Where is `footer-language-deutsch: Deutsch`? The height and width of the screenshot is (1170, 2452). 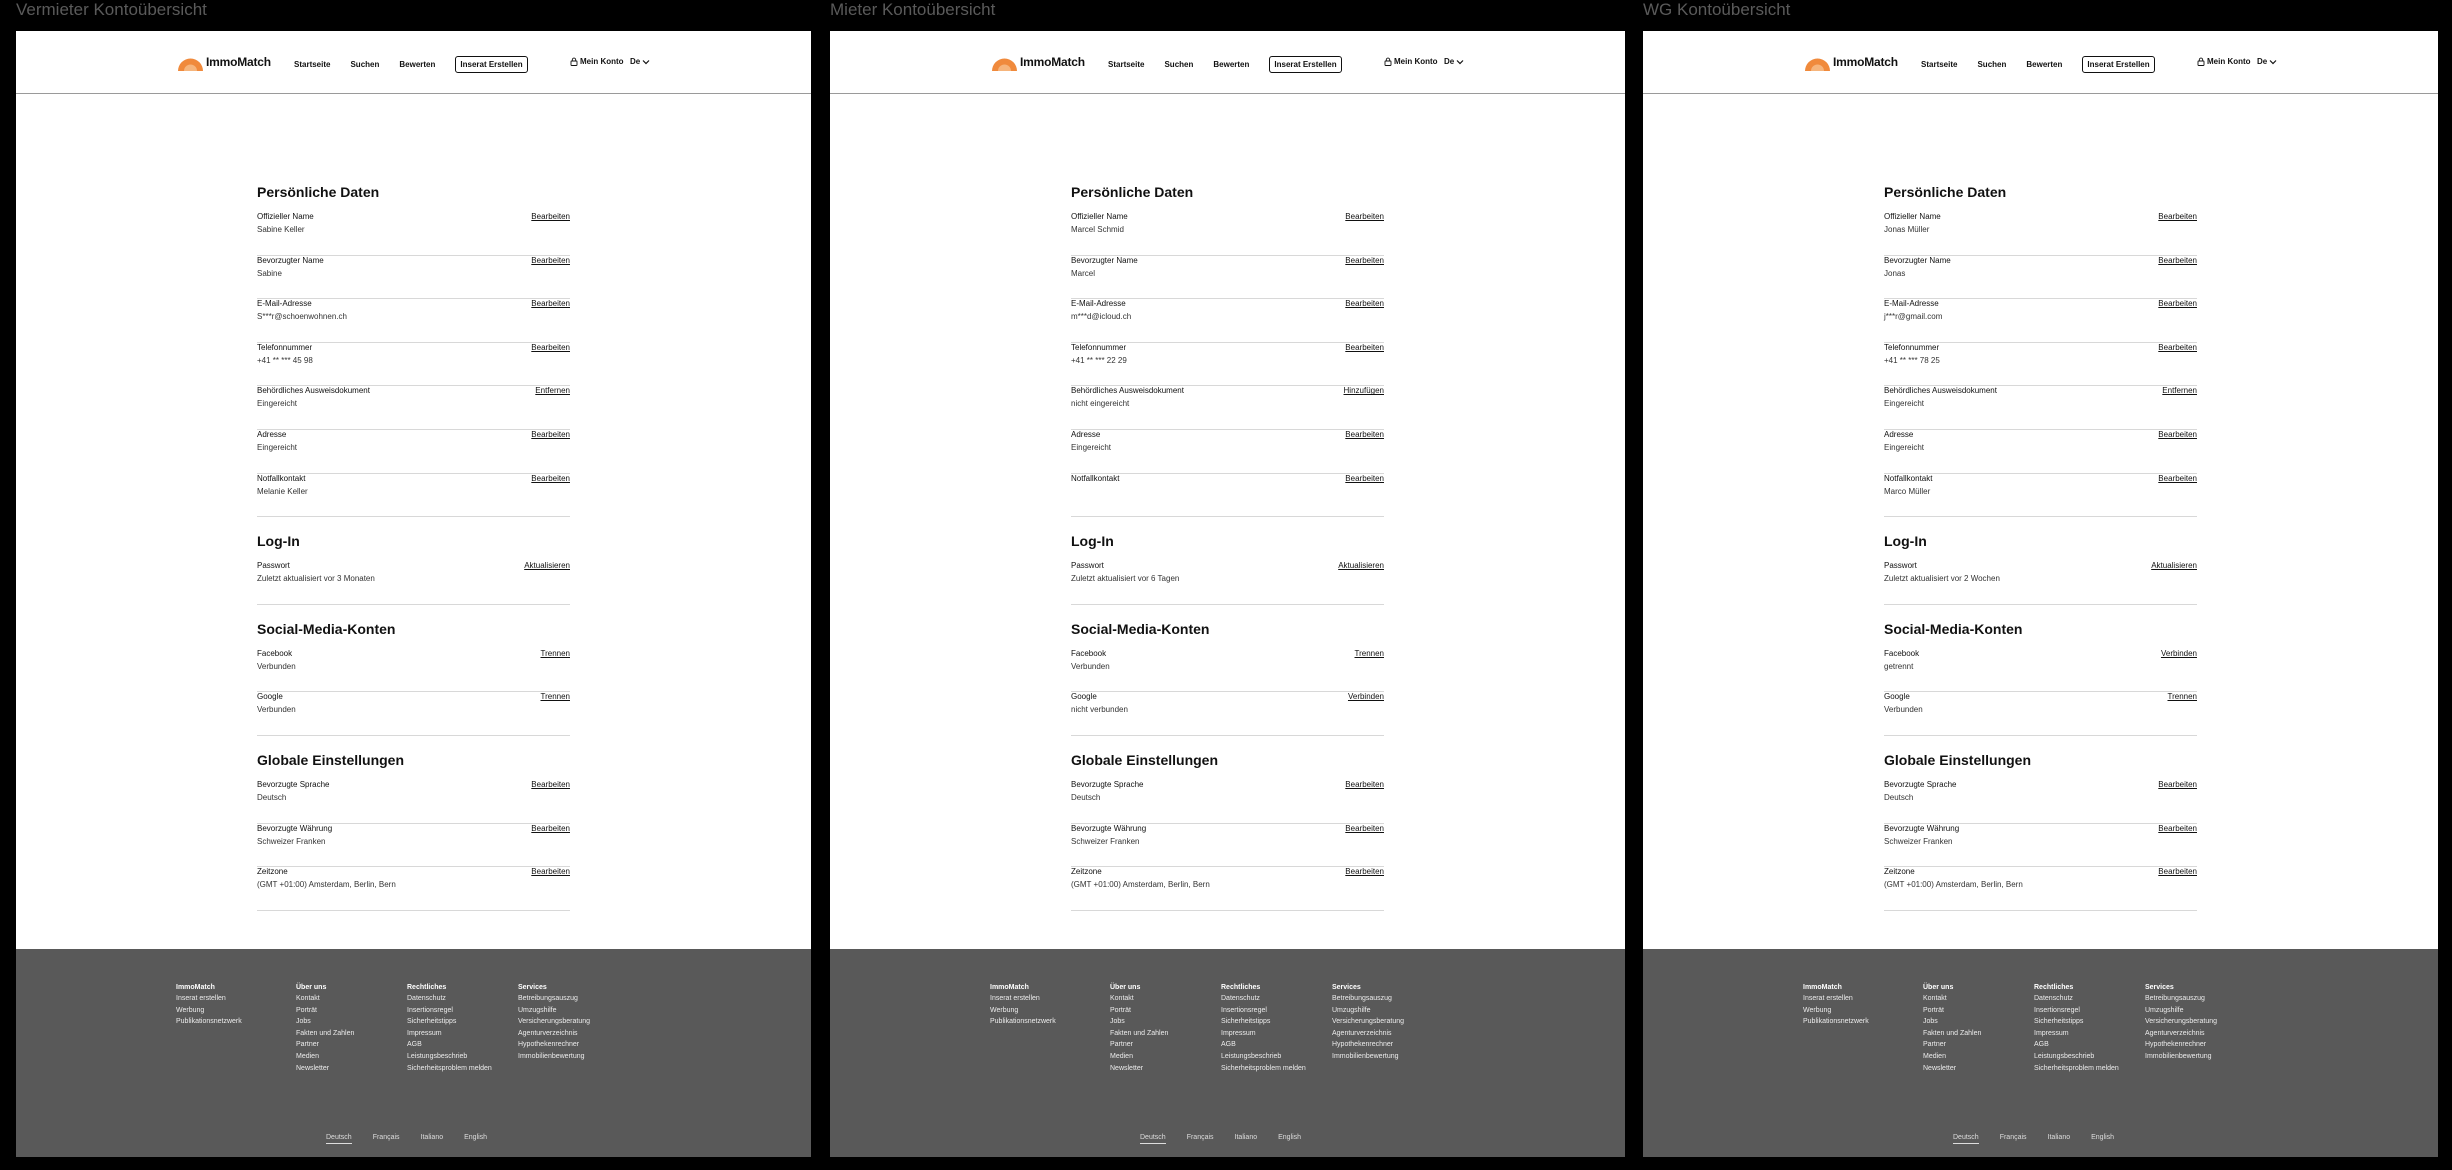 footer-language-deutsch: Deutsch is located at coordinates (1153, 1139).